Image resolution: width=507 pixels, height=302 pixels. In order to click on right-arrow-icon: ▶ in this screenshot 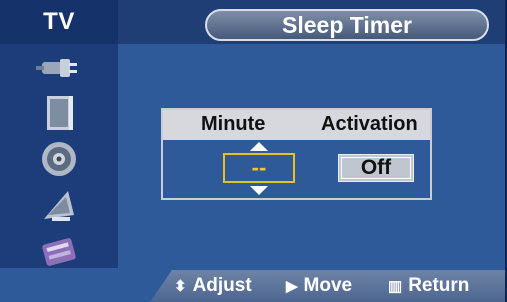, I will do `click(292, 286)`.